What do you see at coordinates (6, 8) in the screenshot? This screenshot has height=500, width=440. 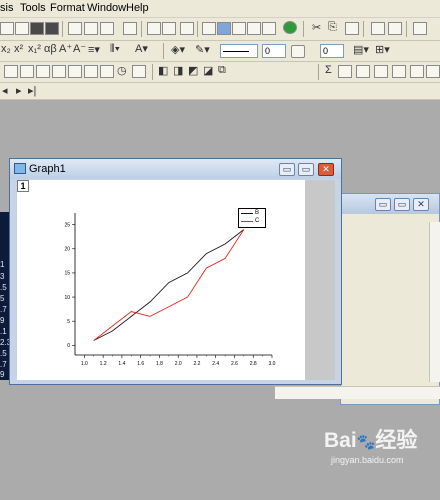 I see `menu-analysis: sis` at bounding box center [6, 8].